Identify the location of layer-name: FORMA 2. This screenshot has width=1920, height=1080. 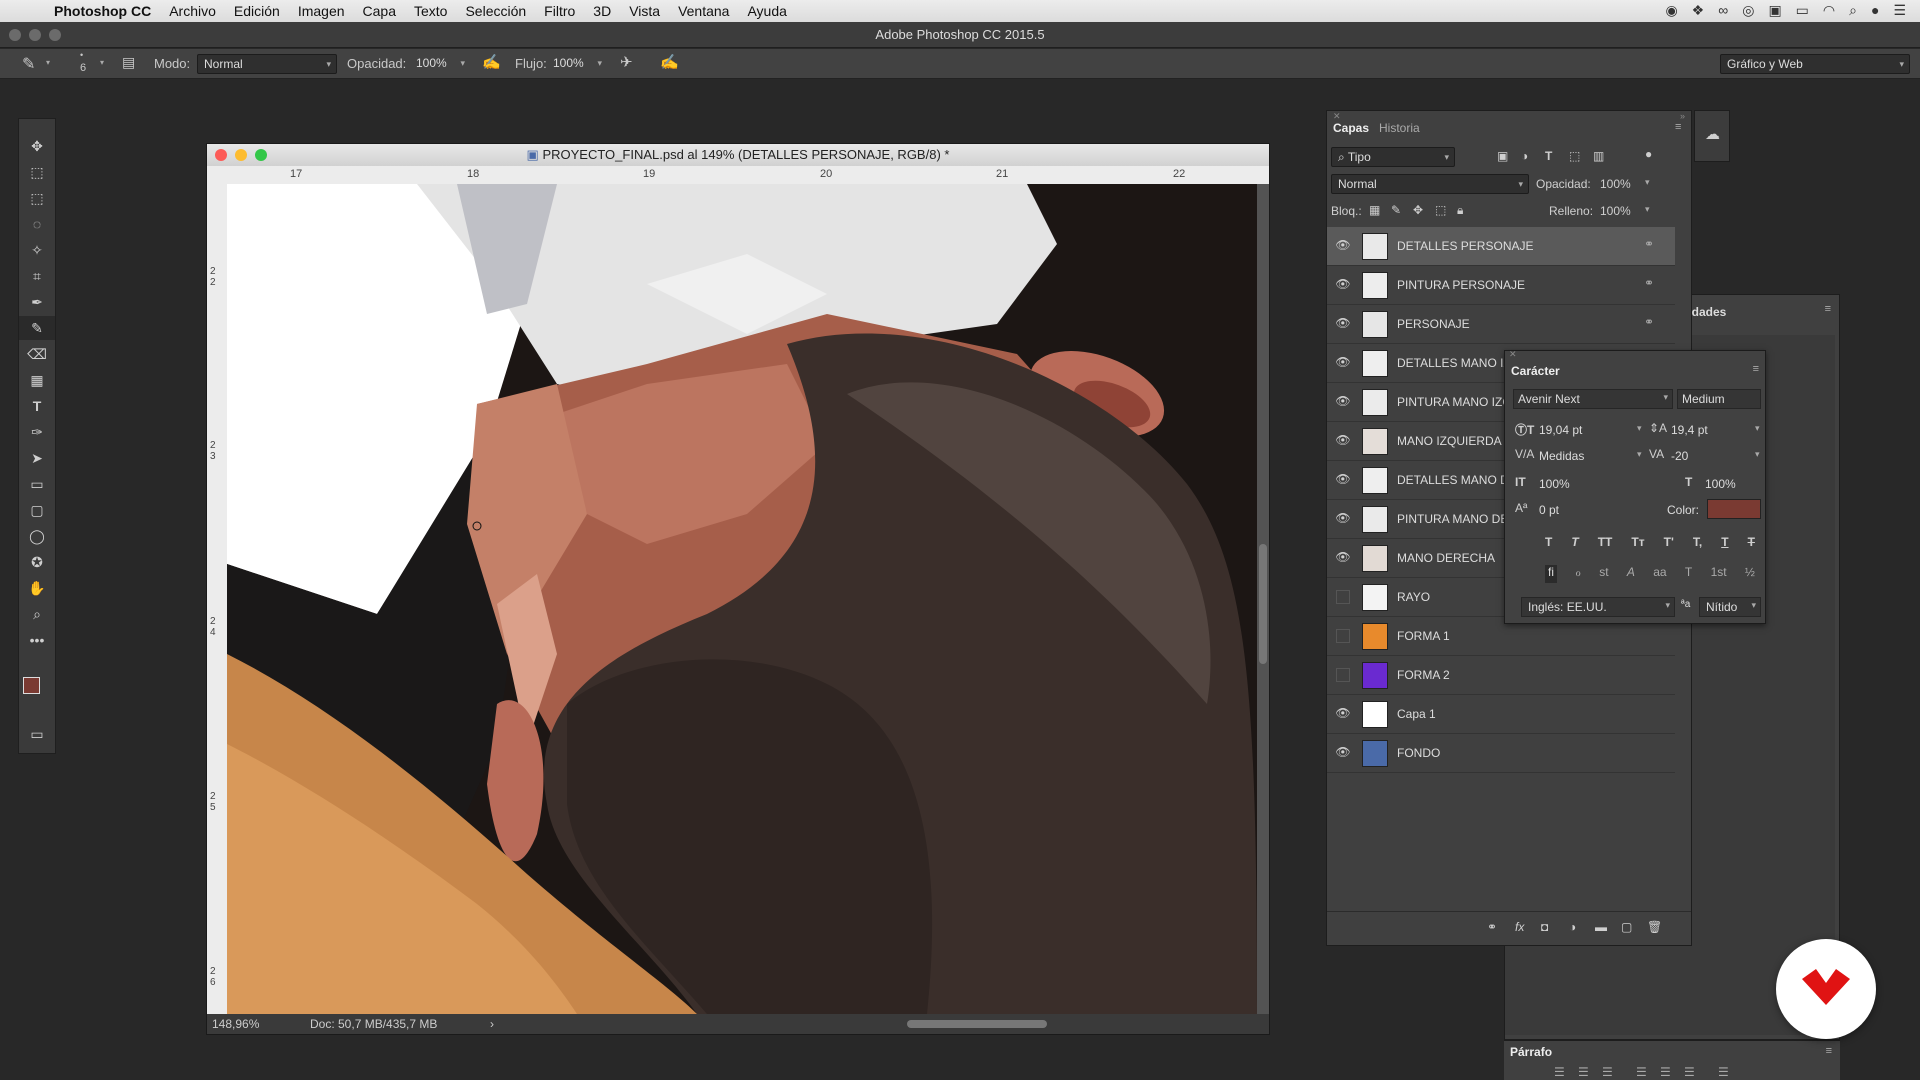
(1423, 675).